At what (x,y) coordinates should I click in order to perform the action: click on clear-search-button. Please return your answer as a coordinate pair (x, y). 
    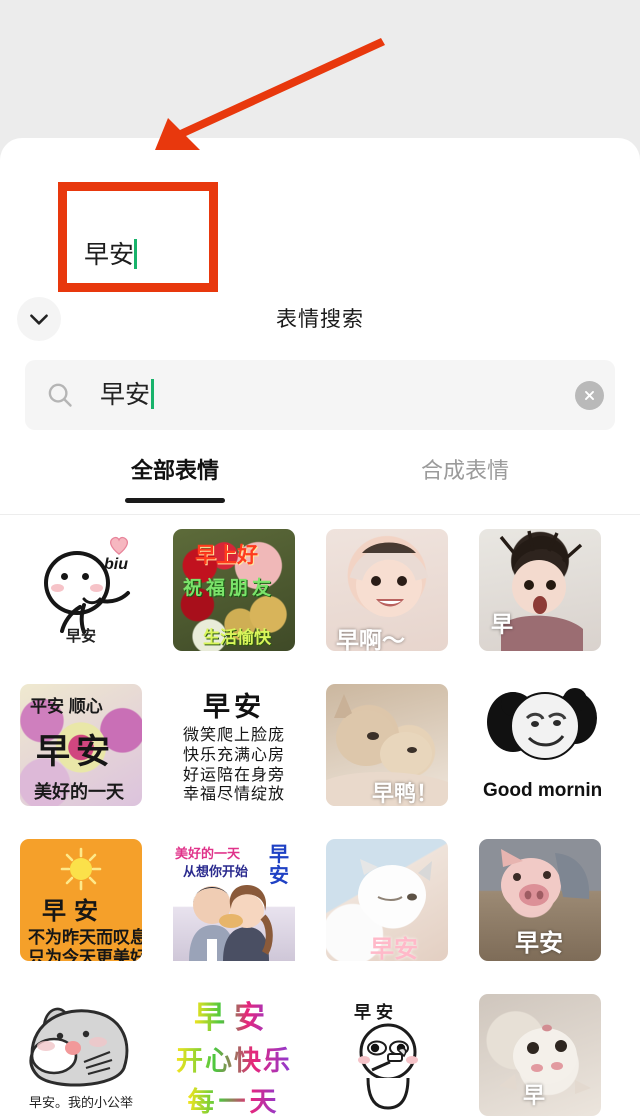
    Looking at the image, I should click on (589, 395).